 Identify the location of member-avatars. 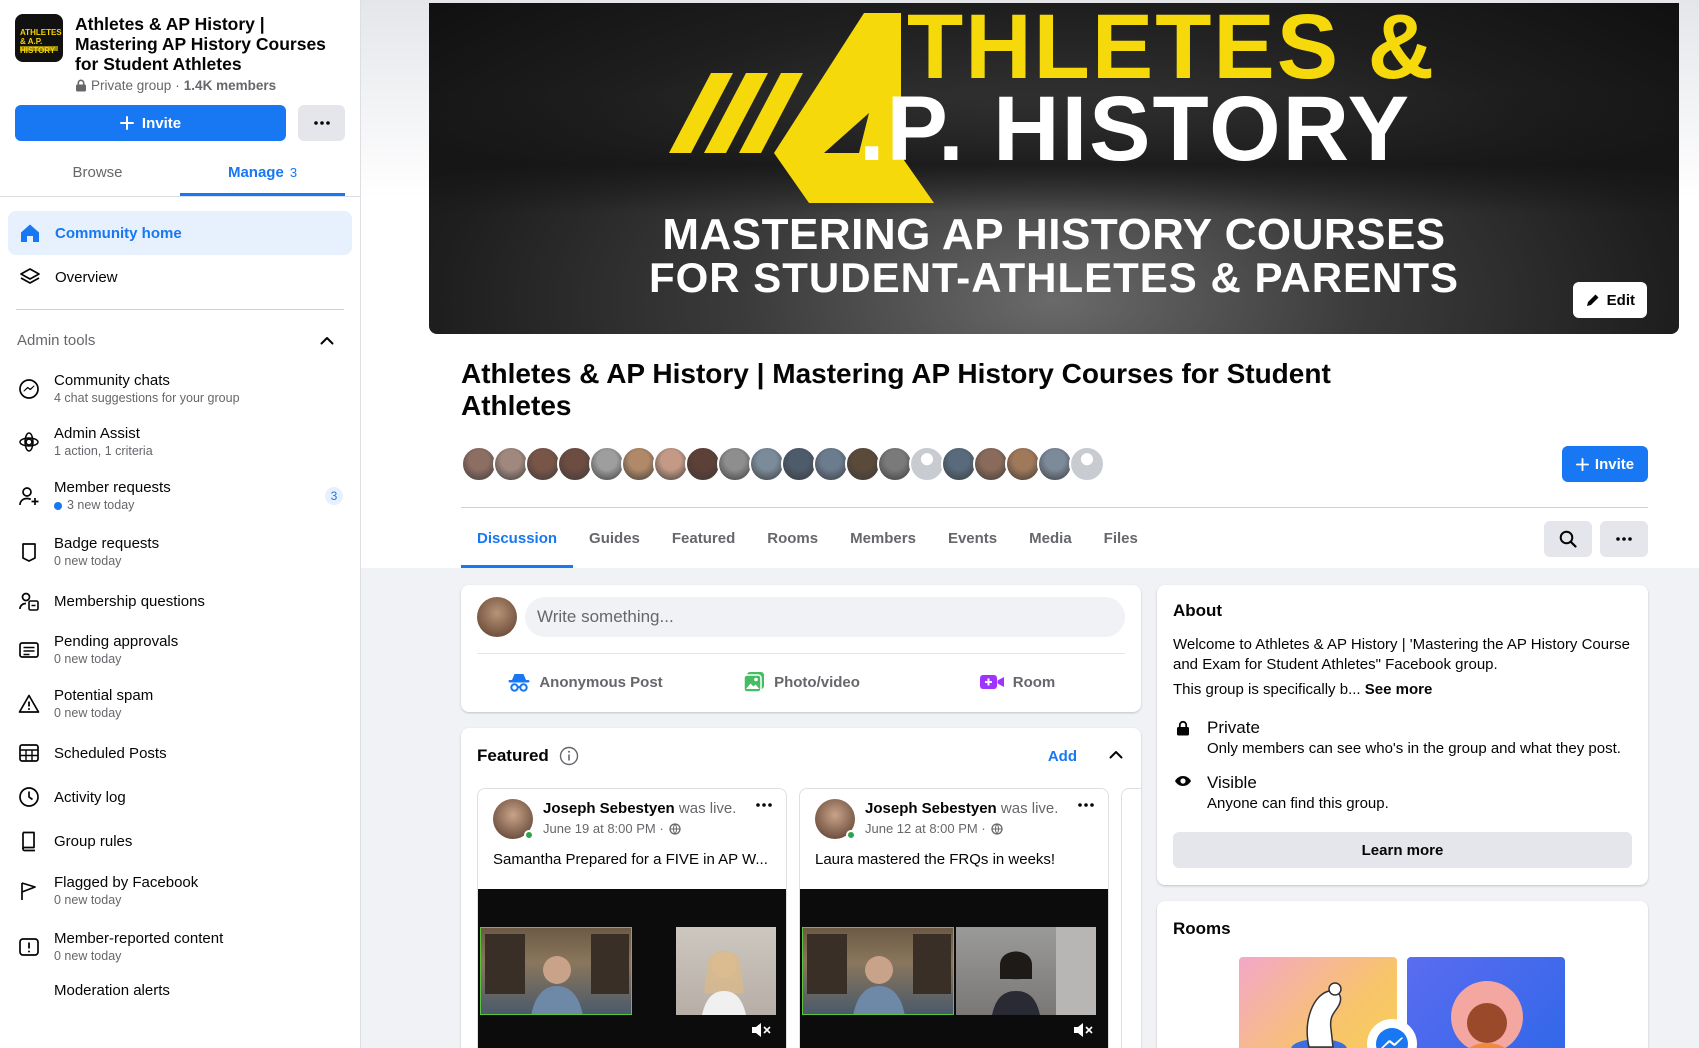
(783, 464).